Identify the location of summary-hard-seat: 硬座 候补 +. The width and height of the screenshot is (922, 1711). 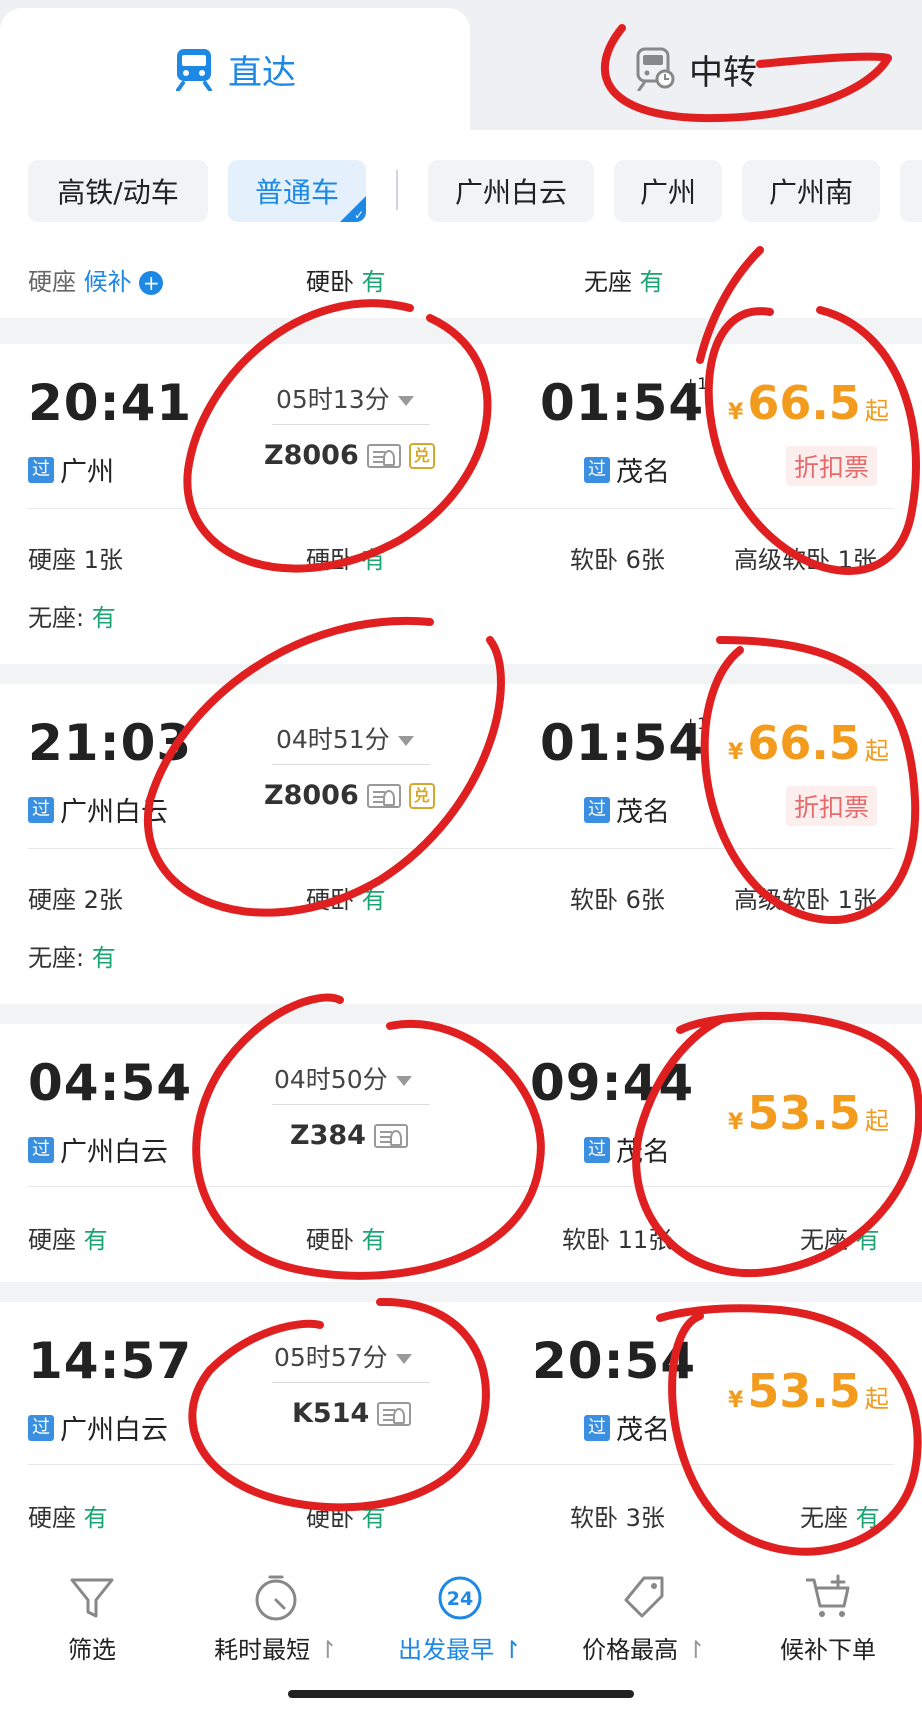
(96, 279).